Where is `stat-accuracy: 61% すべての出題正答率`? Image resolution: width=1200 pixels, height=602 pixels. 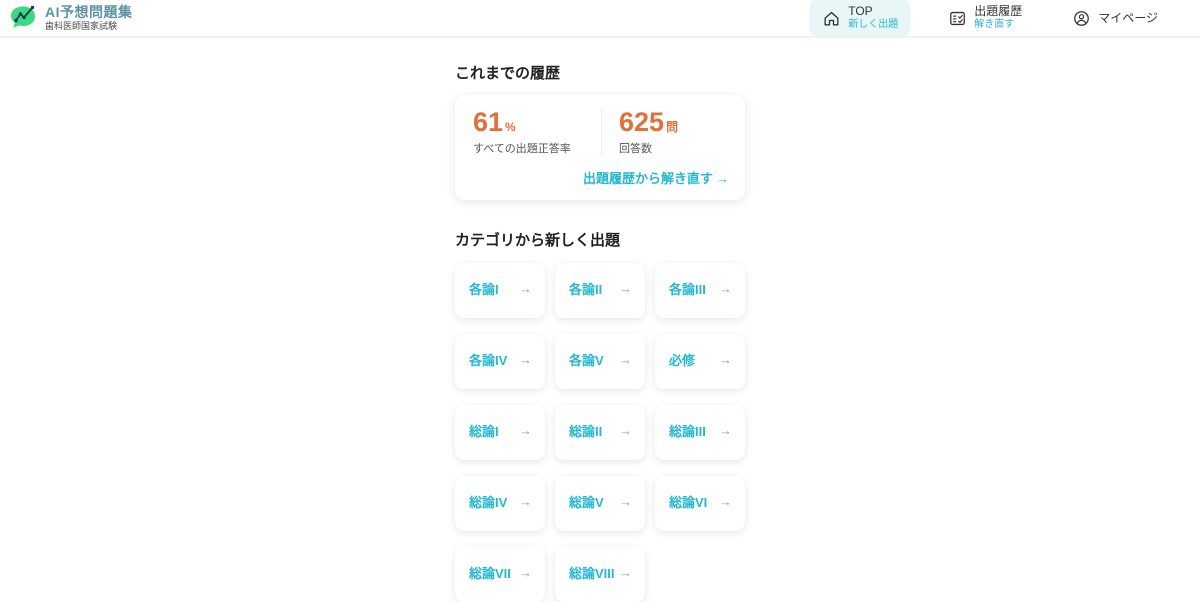
stat-accuracy: 61% すべての出題正答率 is located at coordinates (537, 132).